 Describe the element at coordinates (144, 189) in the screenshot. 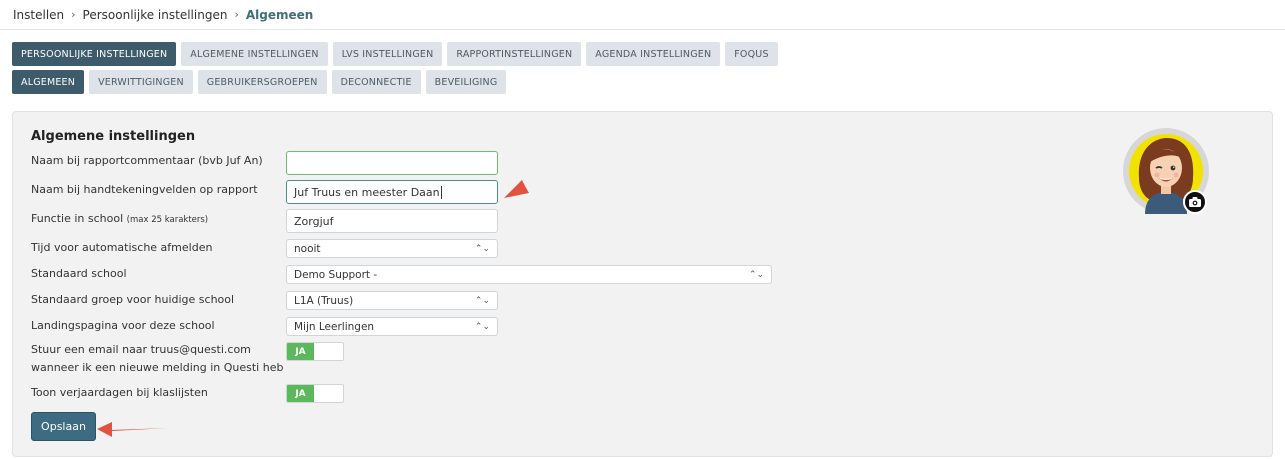

I see `label-handtekening: Naam bij handtekeningvelden op rapport` at that location.